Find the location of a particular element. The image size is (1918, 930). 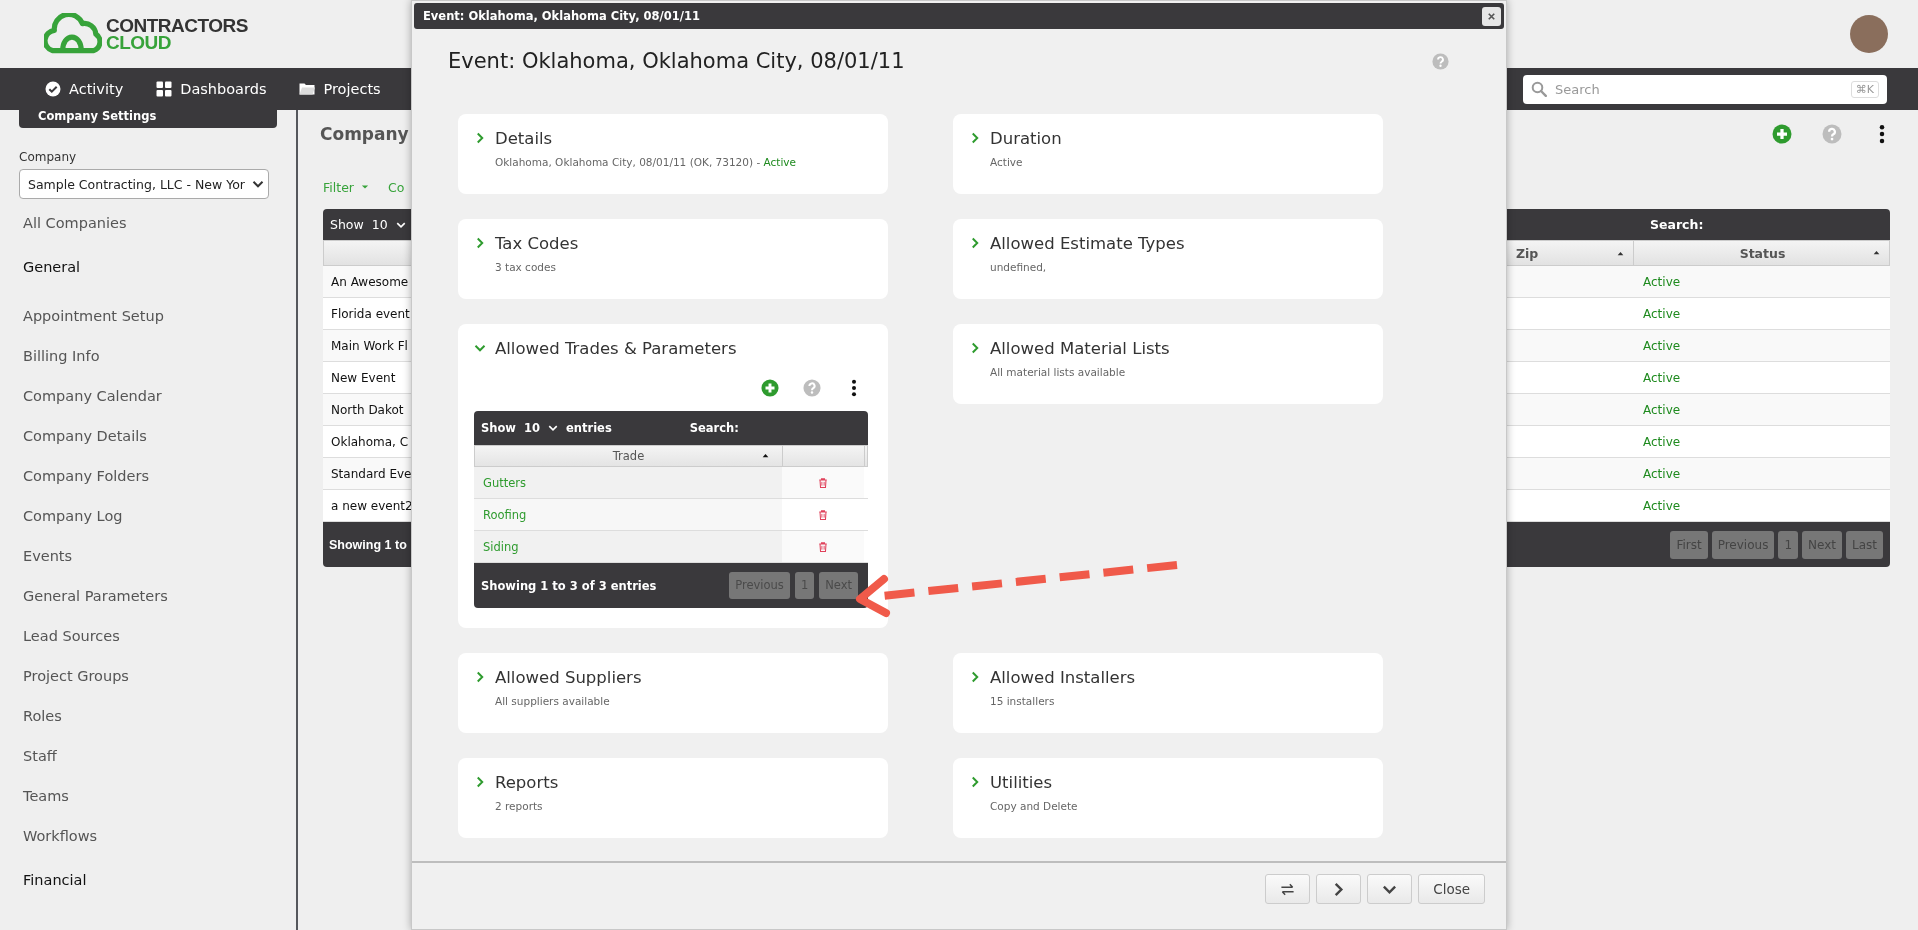

table-info: Showing 1 to is located at coordinates (368, 544).